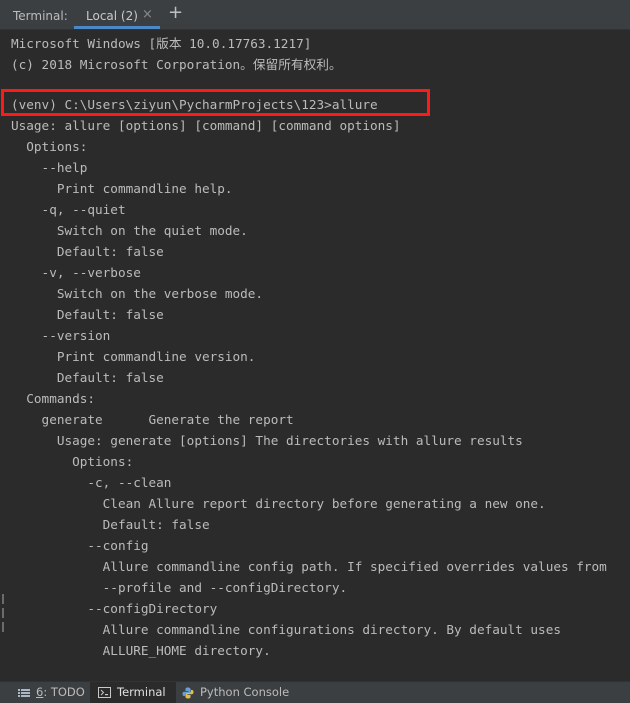 Image resolution: width=630 pixels, height=703 pixels. What do you see at coordinates (215, 102) in the screenshot?
I see `command-highlight-box` at bounding box center [215, 102].